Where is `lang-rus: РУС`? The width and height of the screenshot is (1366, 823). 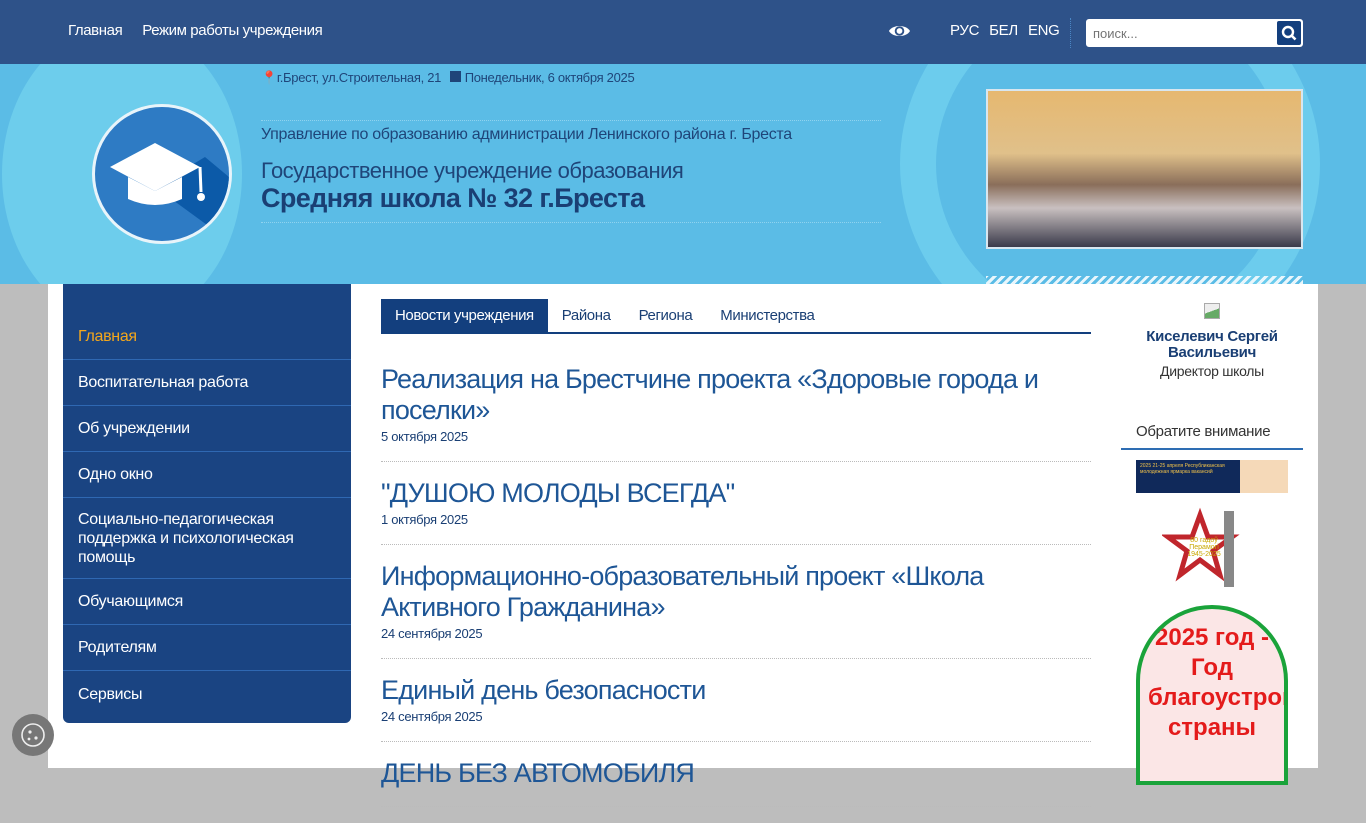 lang-rus: РУС is located at coordinates (964, 30).